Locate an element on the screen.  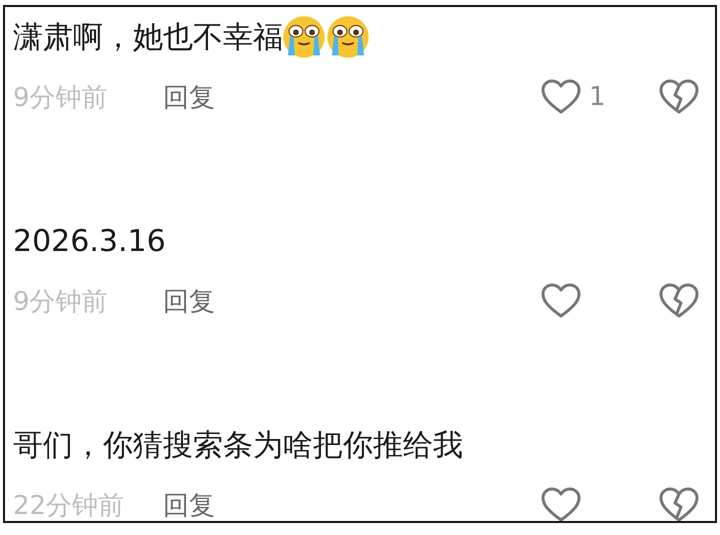
comment-text: 潇肃啊，她也不幸福 is located at coordinates (148, 37).